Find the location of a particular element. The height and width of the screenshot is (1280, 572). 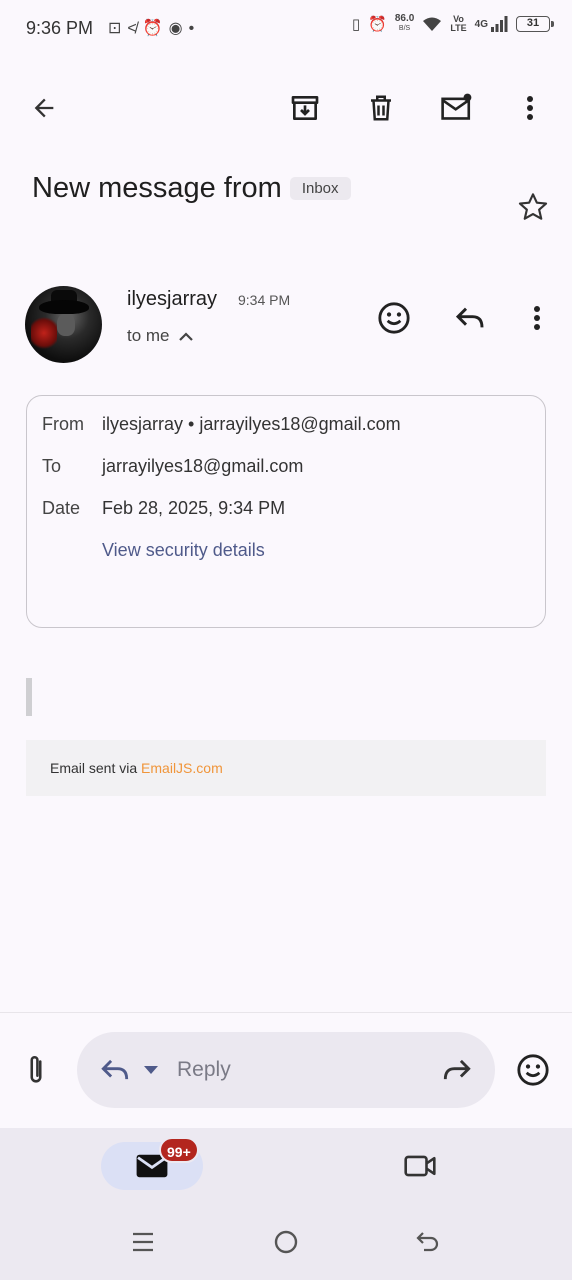

more-options-button is located at coordinates (530, 108).